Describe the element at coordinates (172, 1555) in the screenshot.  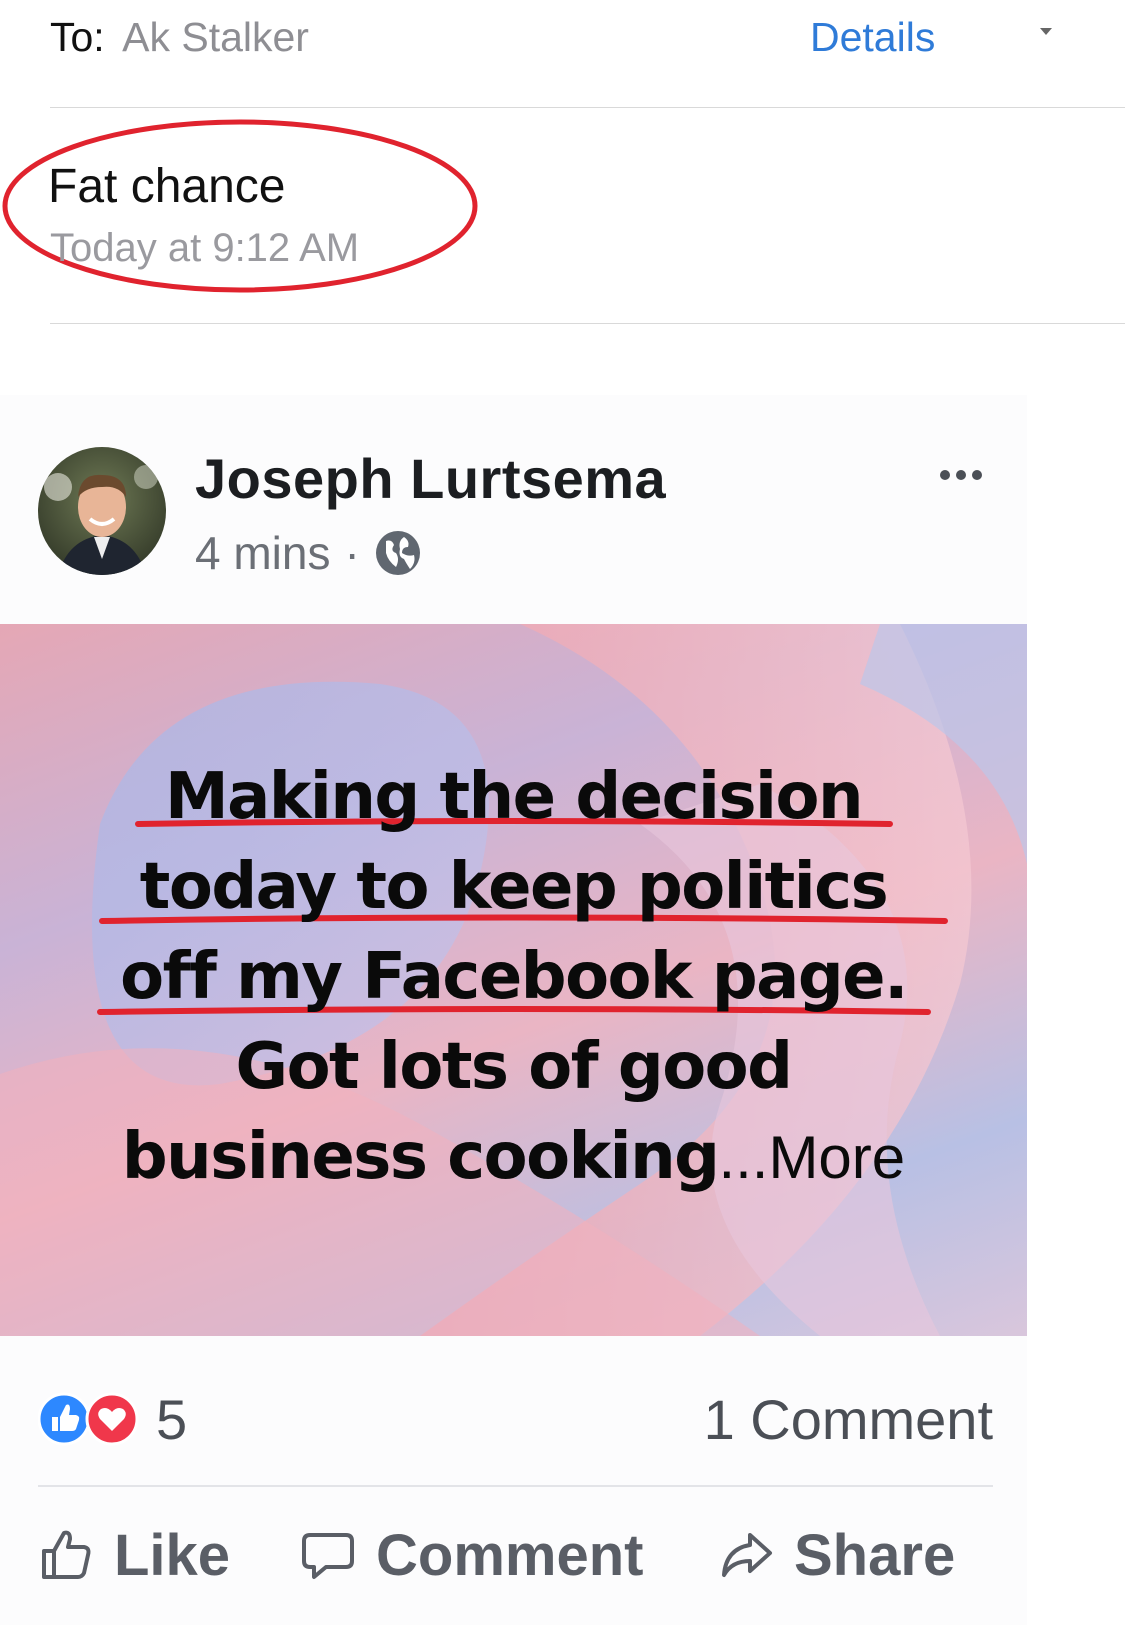
I see `like-label: Like` at that location.